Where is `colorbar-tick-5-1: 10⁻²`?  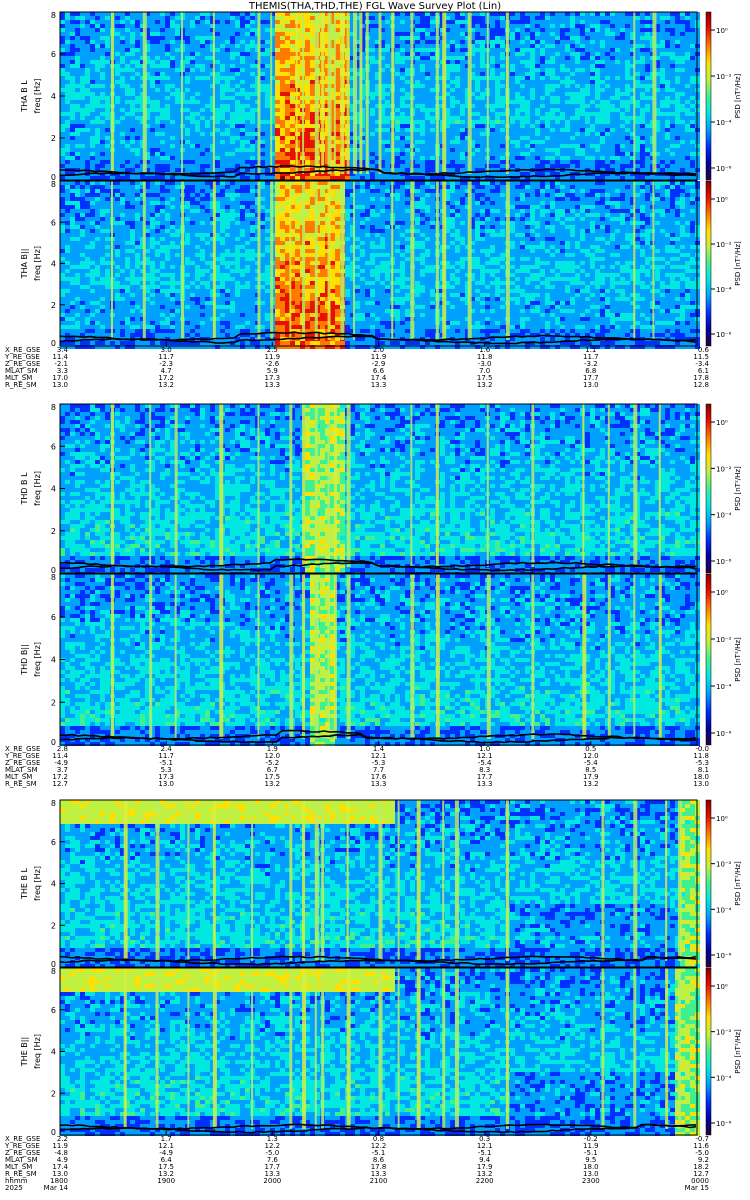 colorbar-tick-5-1: 10⁻² is located at coordinates (724, 865).